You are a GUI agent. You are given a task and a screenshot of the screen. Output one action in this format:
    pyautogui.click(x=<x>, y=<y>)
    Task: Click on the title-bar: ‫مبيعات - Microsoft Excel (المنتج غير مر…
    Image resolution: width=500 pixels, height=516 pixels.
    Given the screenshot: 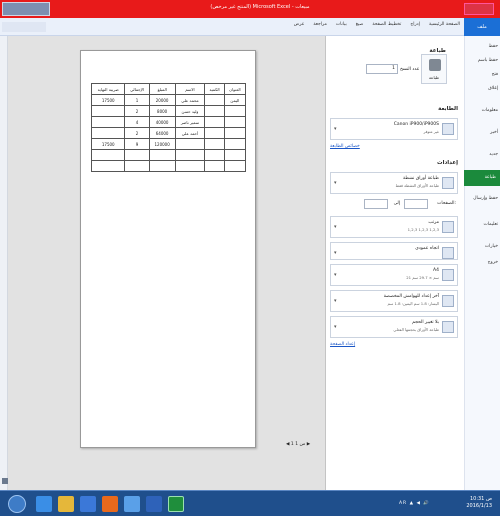 What is the action you would take?
    pyautogui.click(x=250, y=9)
    